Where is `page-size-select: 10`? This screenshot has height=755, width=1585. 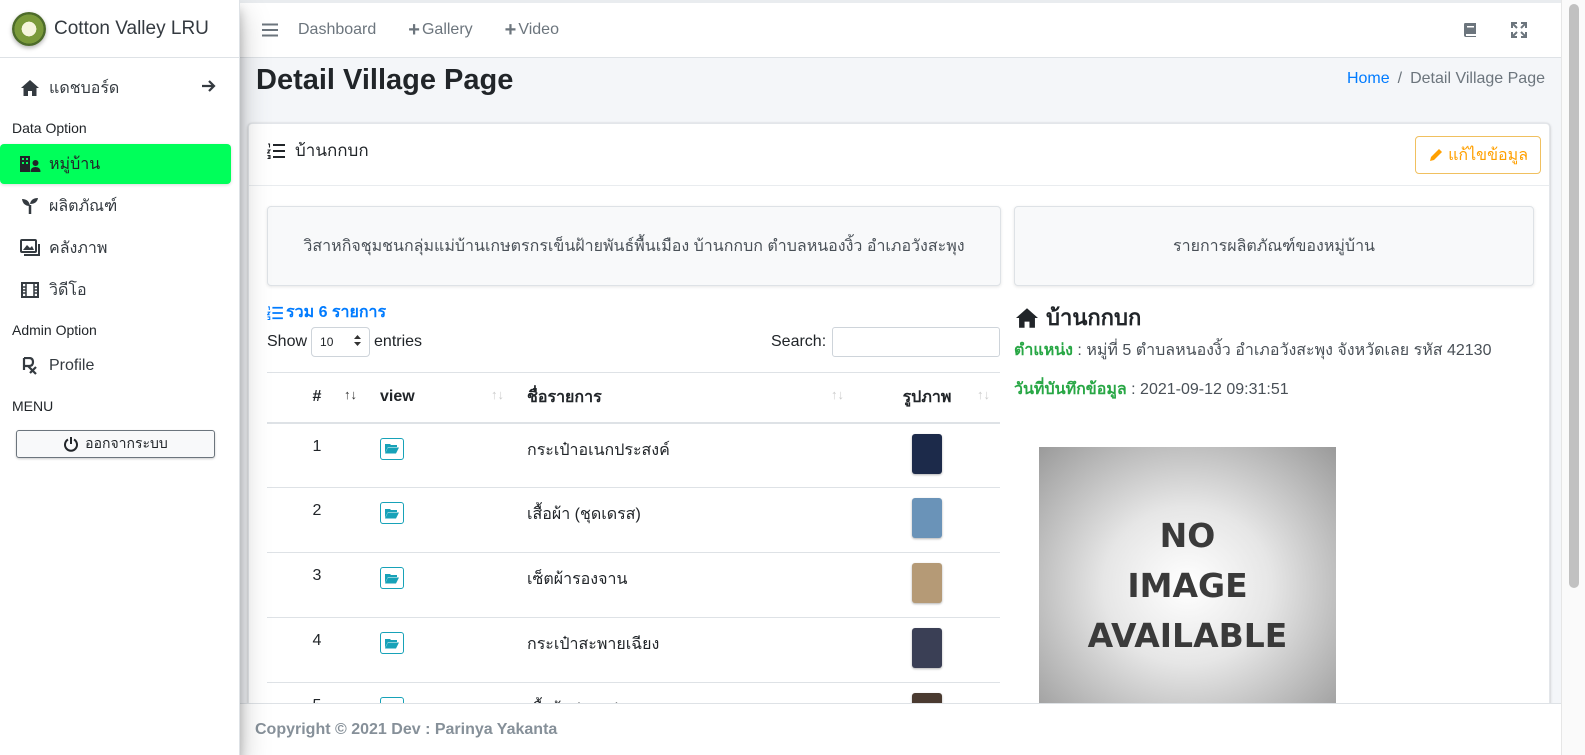 page-size-select: 10 is located at coordinates (341, 342).